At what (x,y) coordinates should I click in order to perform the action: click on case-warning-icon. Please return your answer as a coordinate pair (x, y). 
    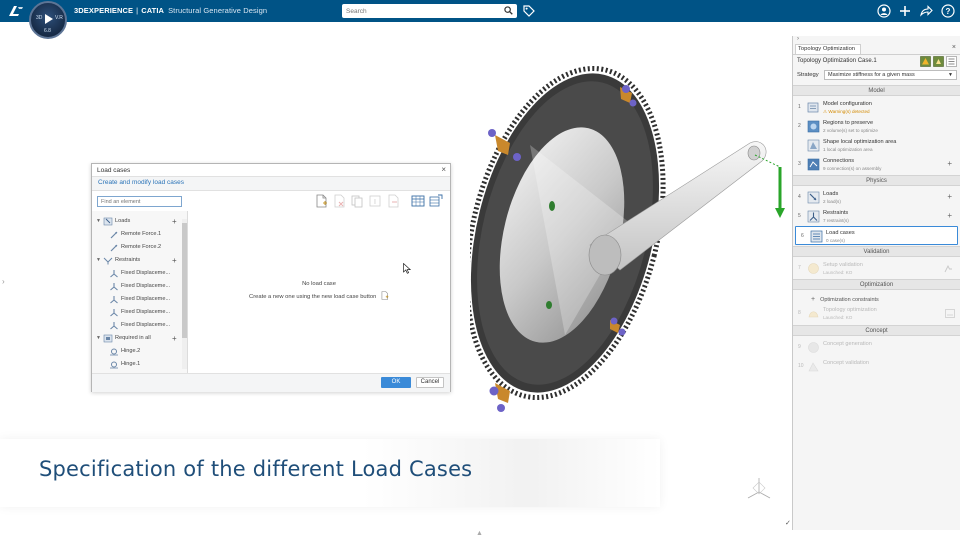
    Looking at the image, I should click on (925, 61).